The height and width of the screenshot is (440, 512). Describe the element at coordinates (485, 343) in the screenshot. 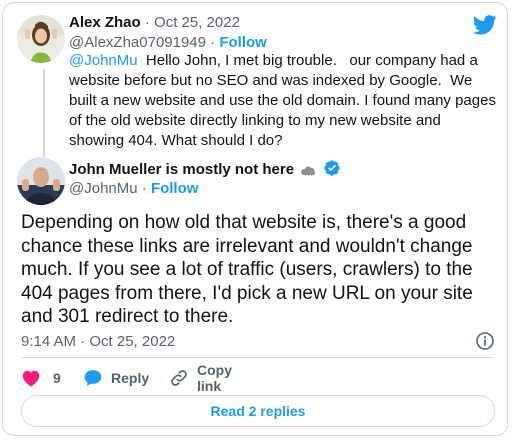

I see `info-icon` at that location.